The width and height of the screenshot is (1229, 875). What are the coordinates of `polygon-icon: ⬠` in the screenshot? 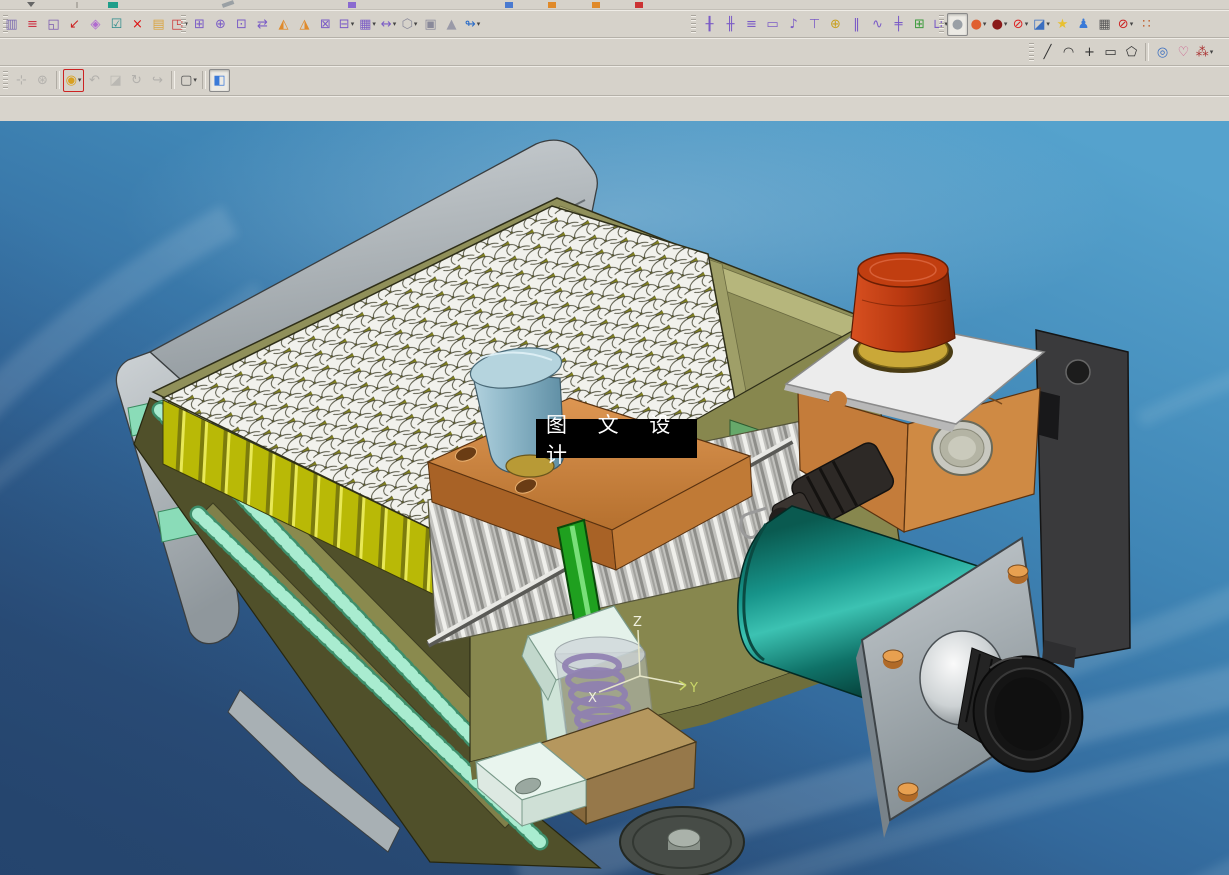 It's located at (1131, 52).